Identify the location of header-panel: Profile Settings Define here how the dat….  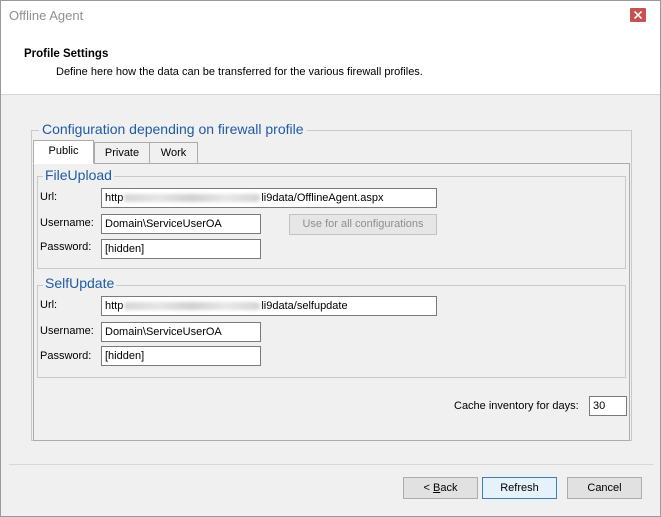
(330, 63).